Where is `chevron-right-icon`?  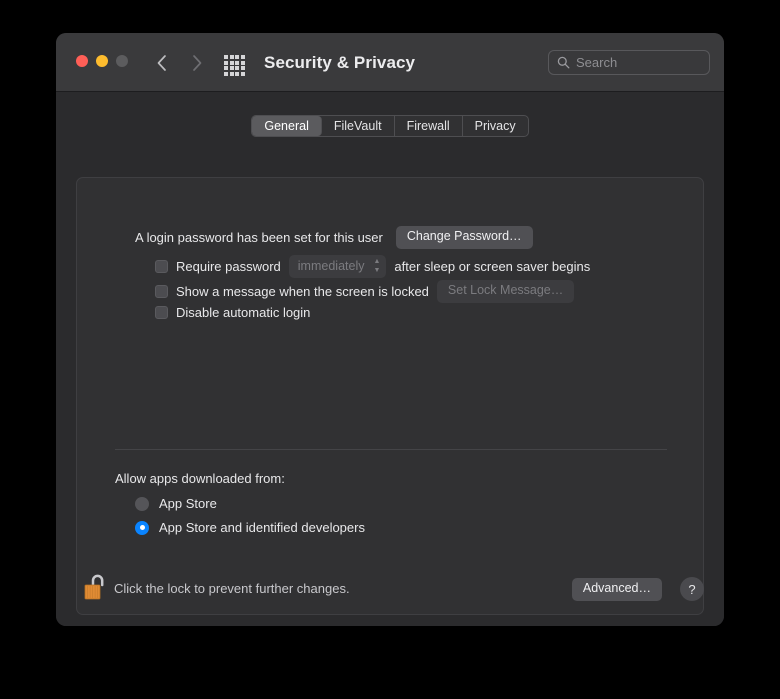
chevron-right-icon is located at coordinates (197, 63).